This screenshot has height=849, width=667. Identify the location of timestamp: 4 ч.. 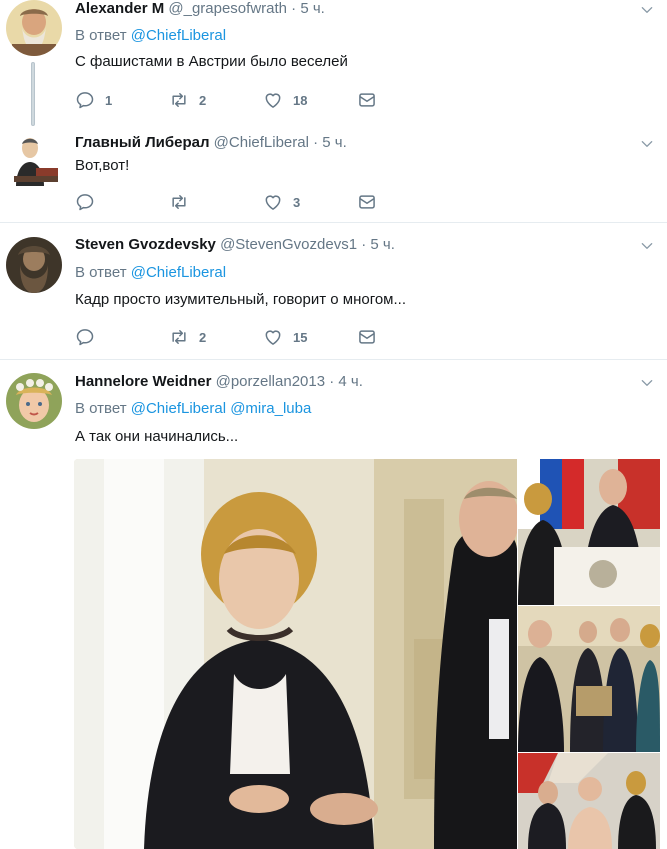
(350, 381).